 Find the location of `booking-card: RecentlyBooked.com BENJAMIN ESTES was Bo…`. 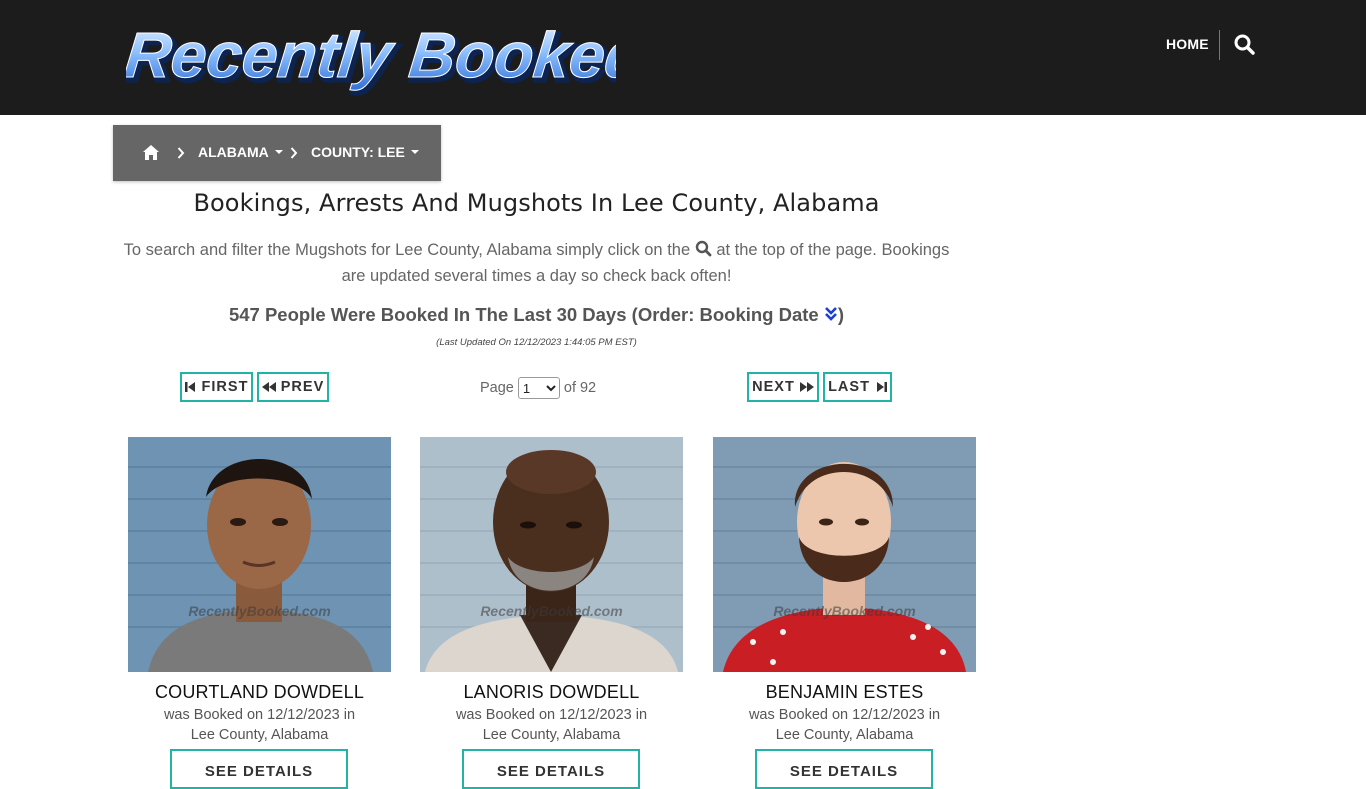

booking-card: RecentlyBooked.com BENJAMIN ESTES was Bo… is located at coordinates (844, 613).